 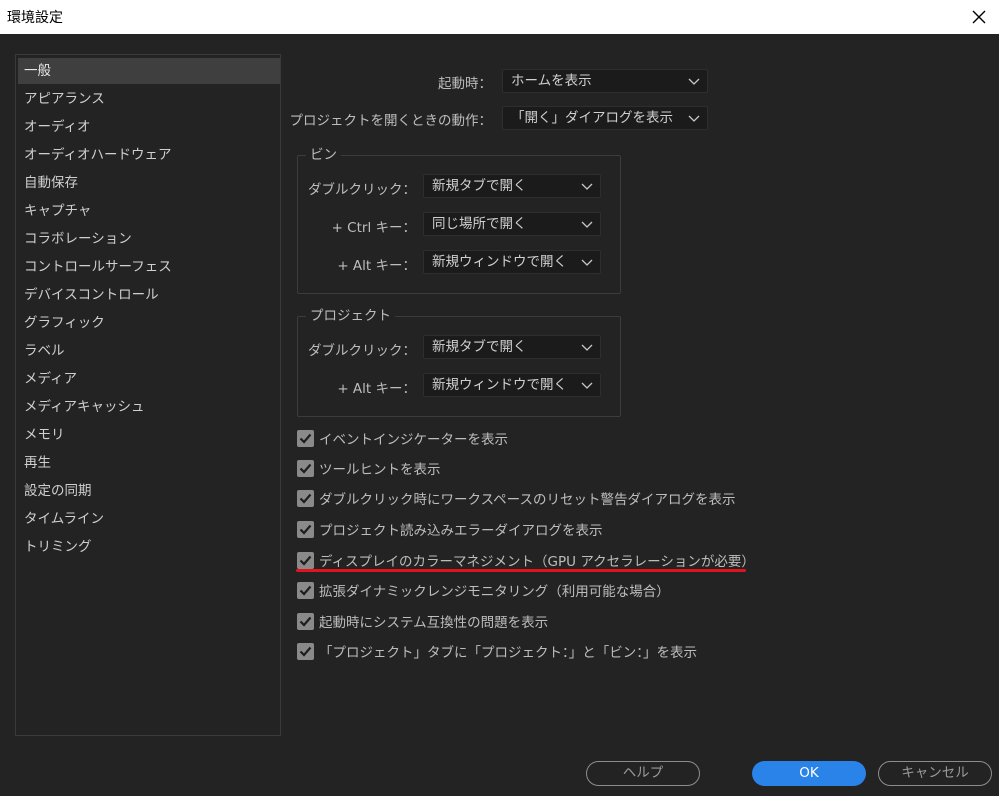 What do you see at coordinates (499, 385) in the screenshot?
I see `project-alt-value: 新規ウィンドウで開く` at bounding box center [499, 385].